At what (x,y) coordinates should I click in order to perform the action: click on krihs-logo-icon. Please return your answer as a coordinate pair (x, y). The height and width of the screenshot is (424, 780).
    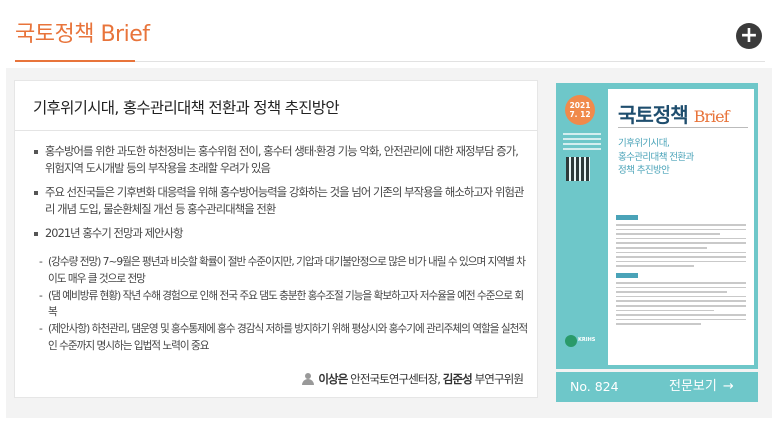
    Looking at the image, I should click on (571, 341).